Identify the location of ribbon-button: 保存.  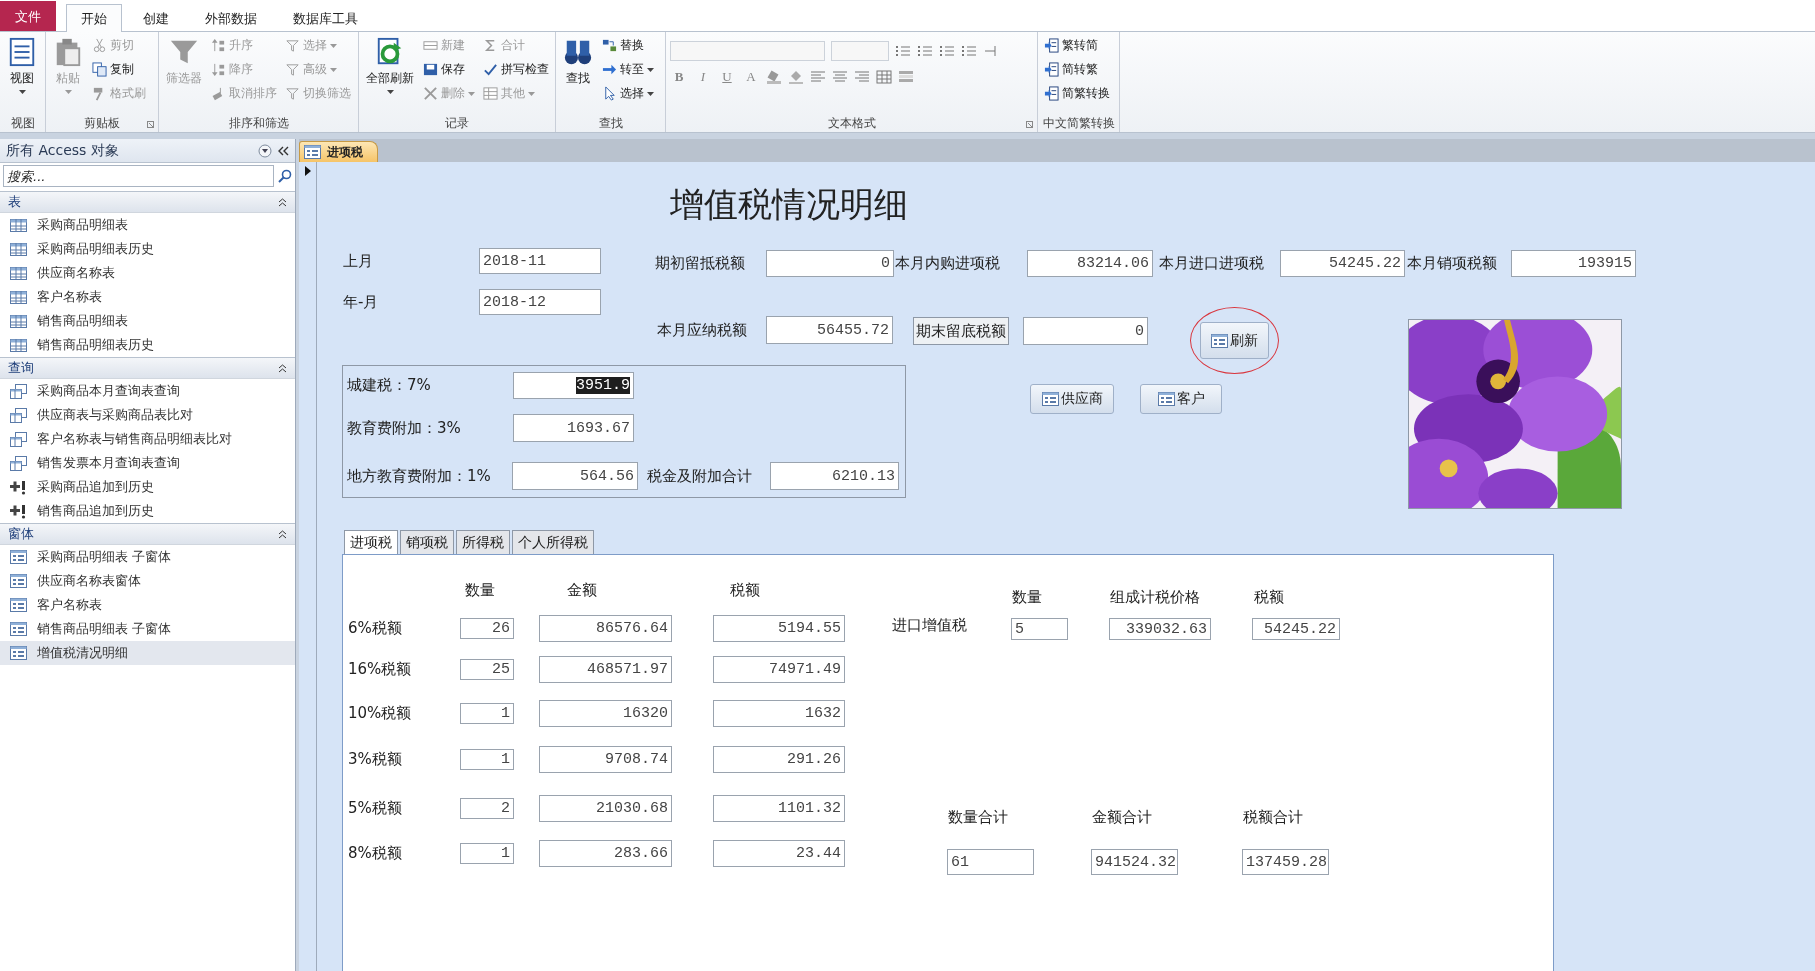
(449, 69).